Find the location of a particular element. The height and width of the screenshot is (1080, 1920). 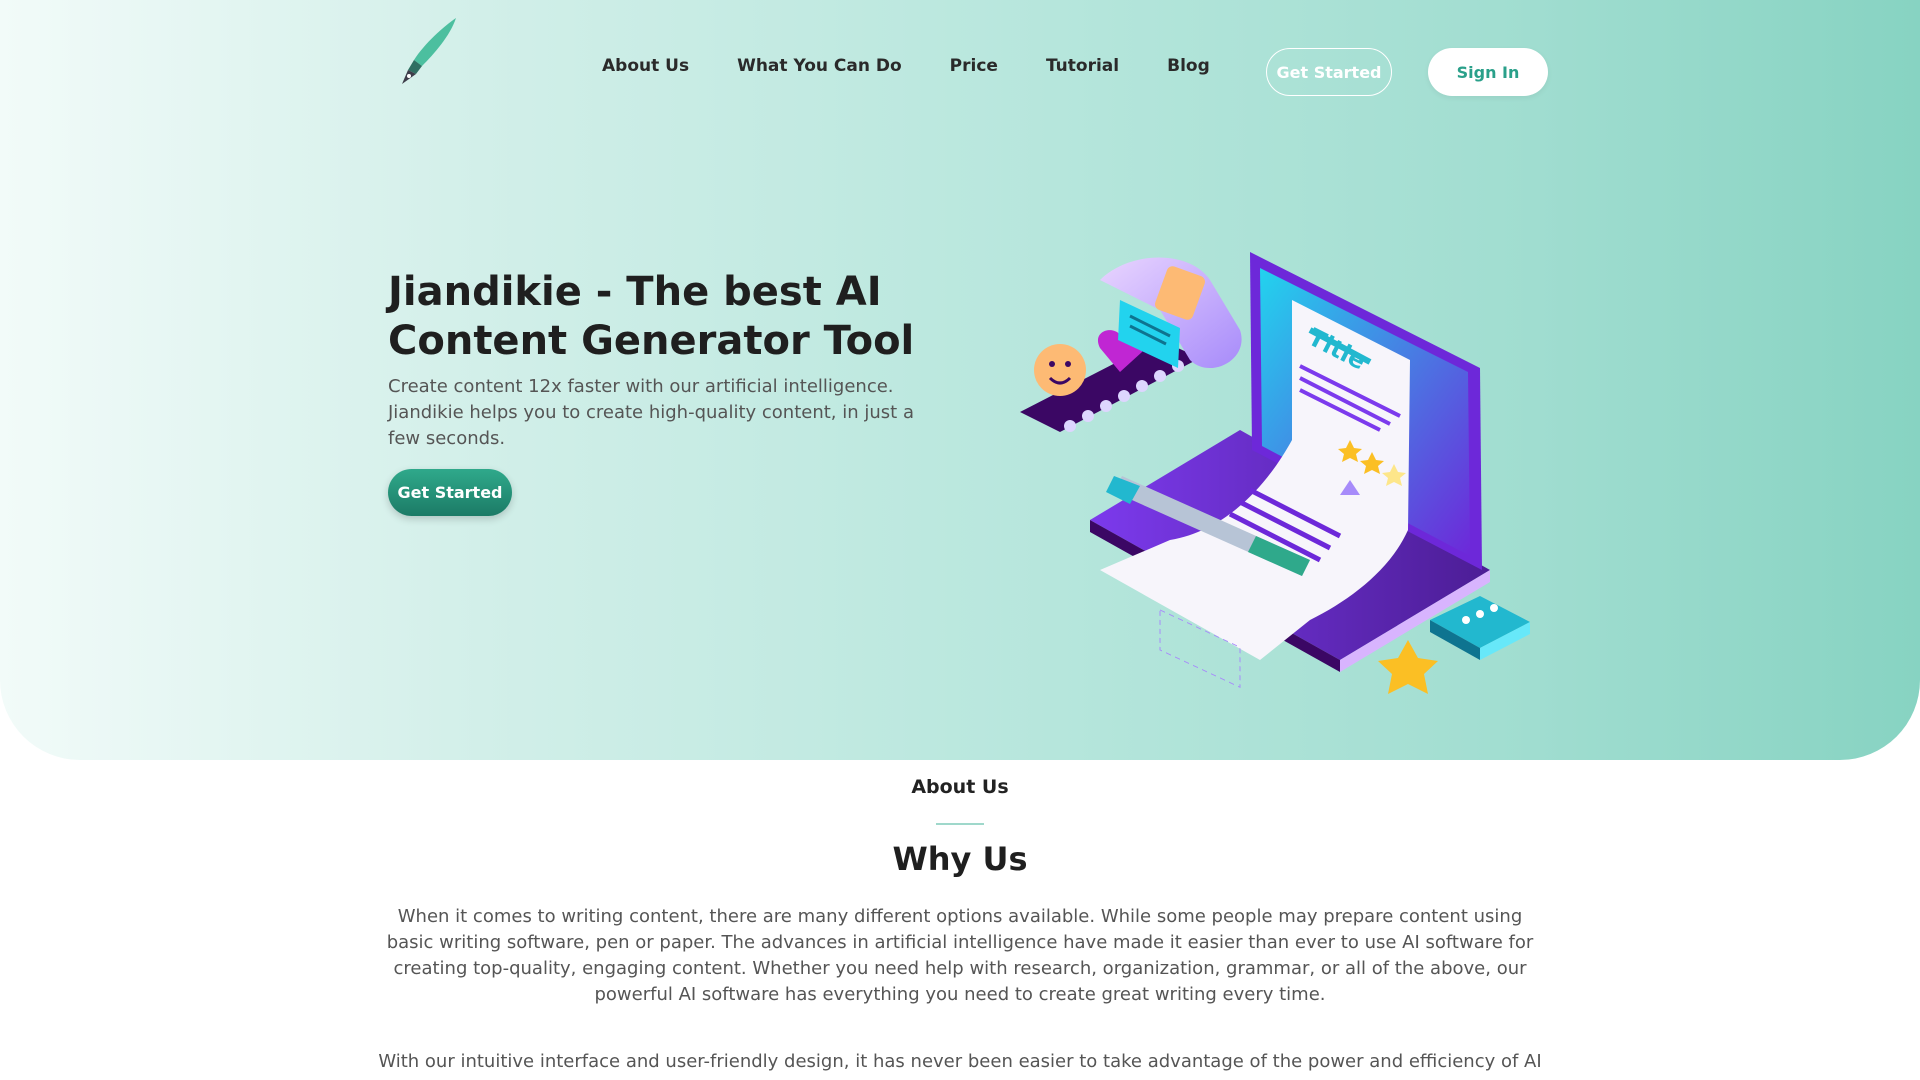

nav-what-you-can-do: What You Can Do is located at coordinates (819, 66).